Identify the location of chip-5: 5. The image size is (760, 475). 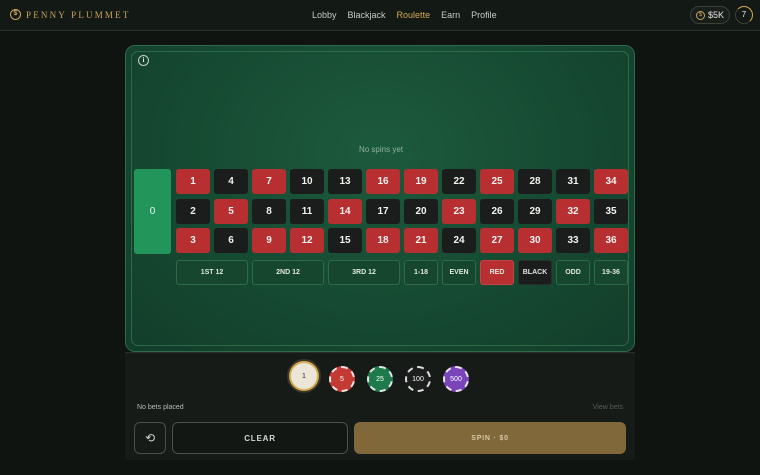
(342, 379).